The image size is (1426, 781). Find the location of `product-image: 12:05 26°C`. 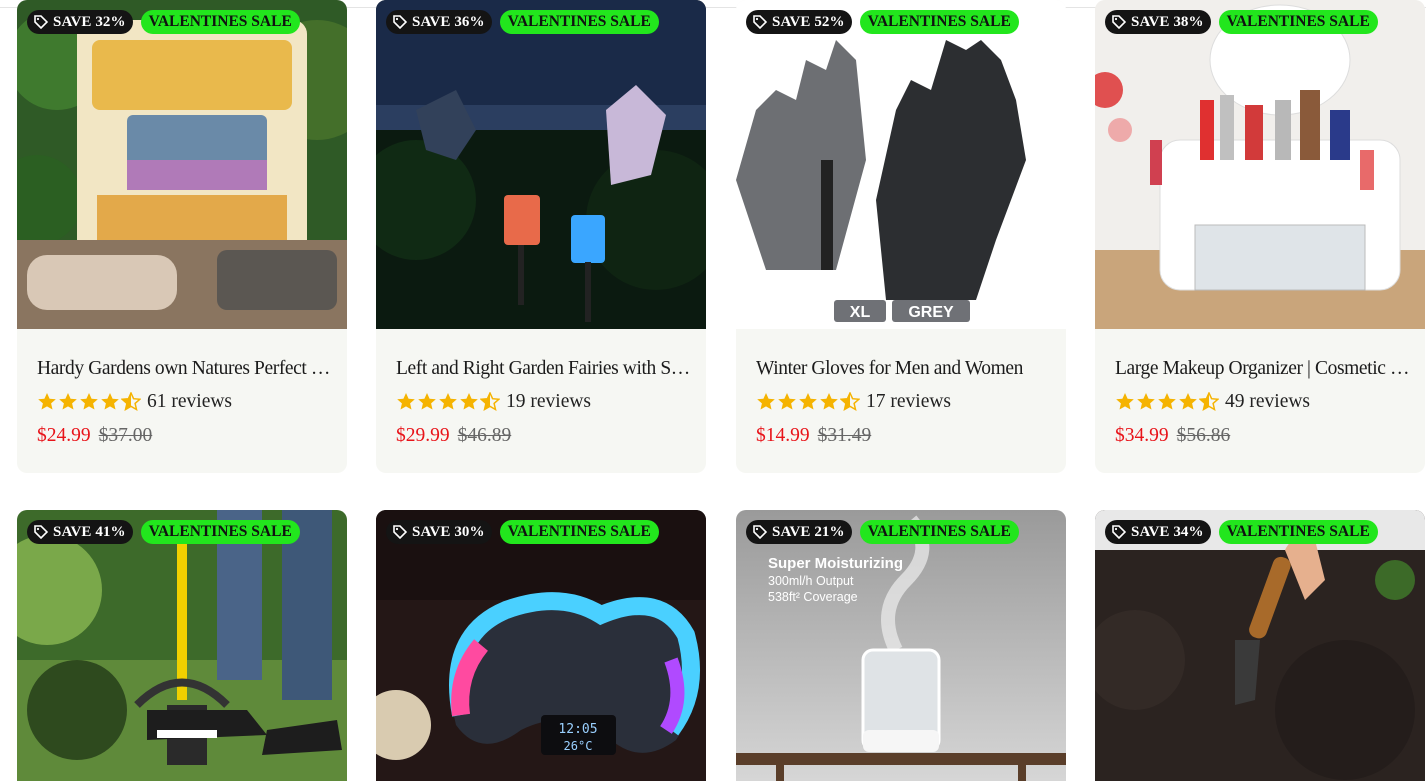

product-image: 12:05 26°C is located at coordinates (541, 645).